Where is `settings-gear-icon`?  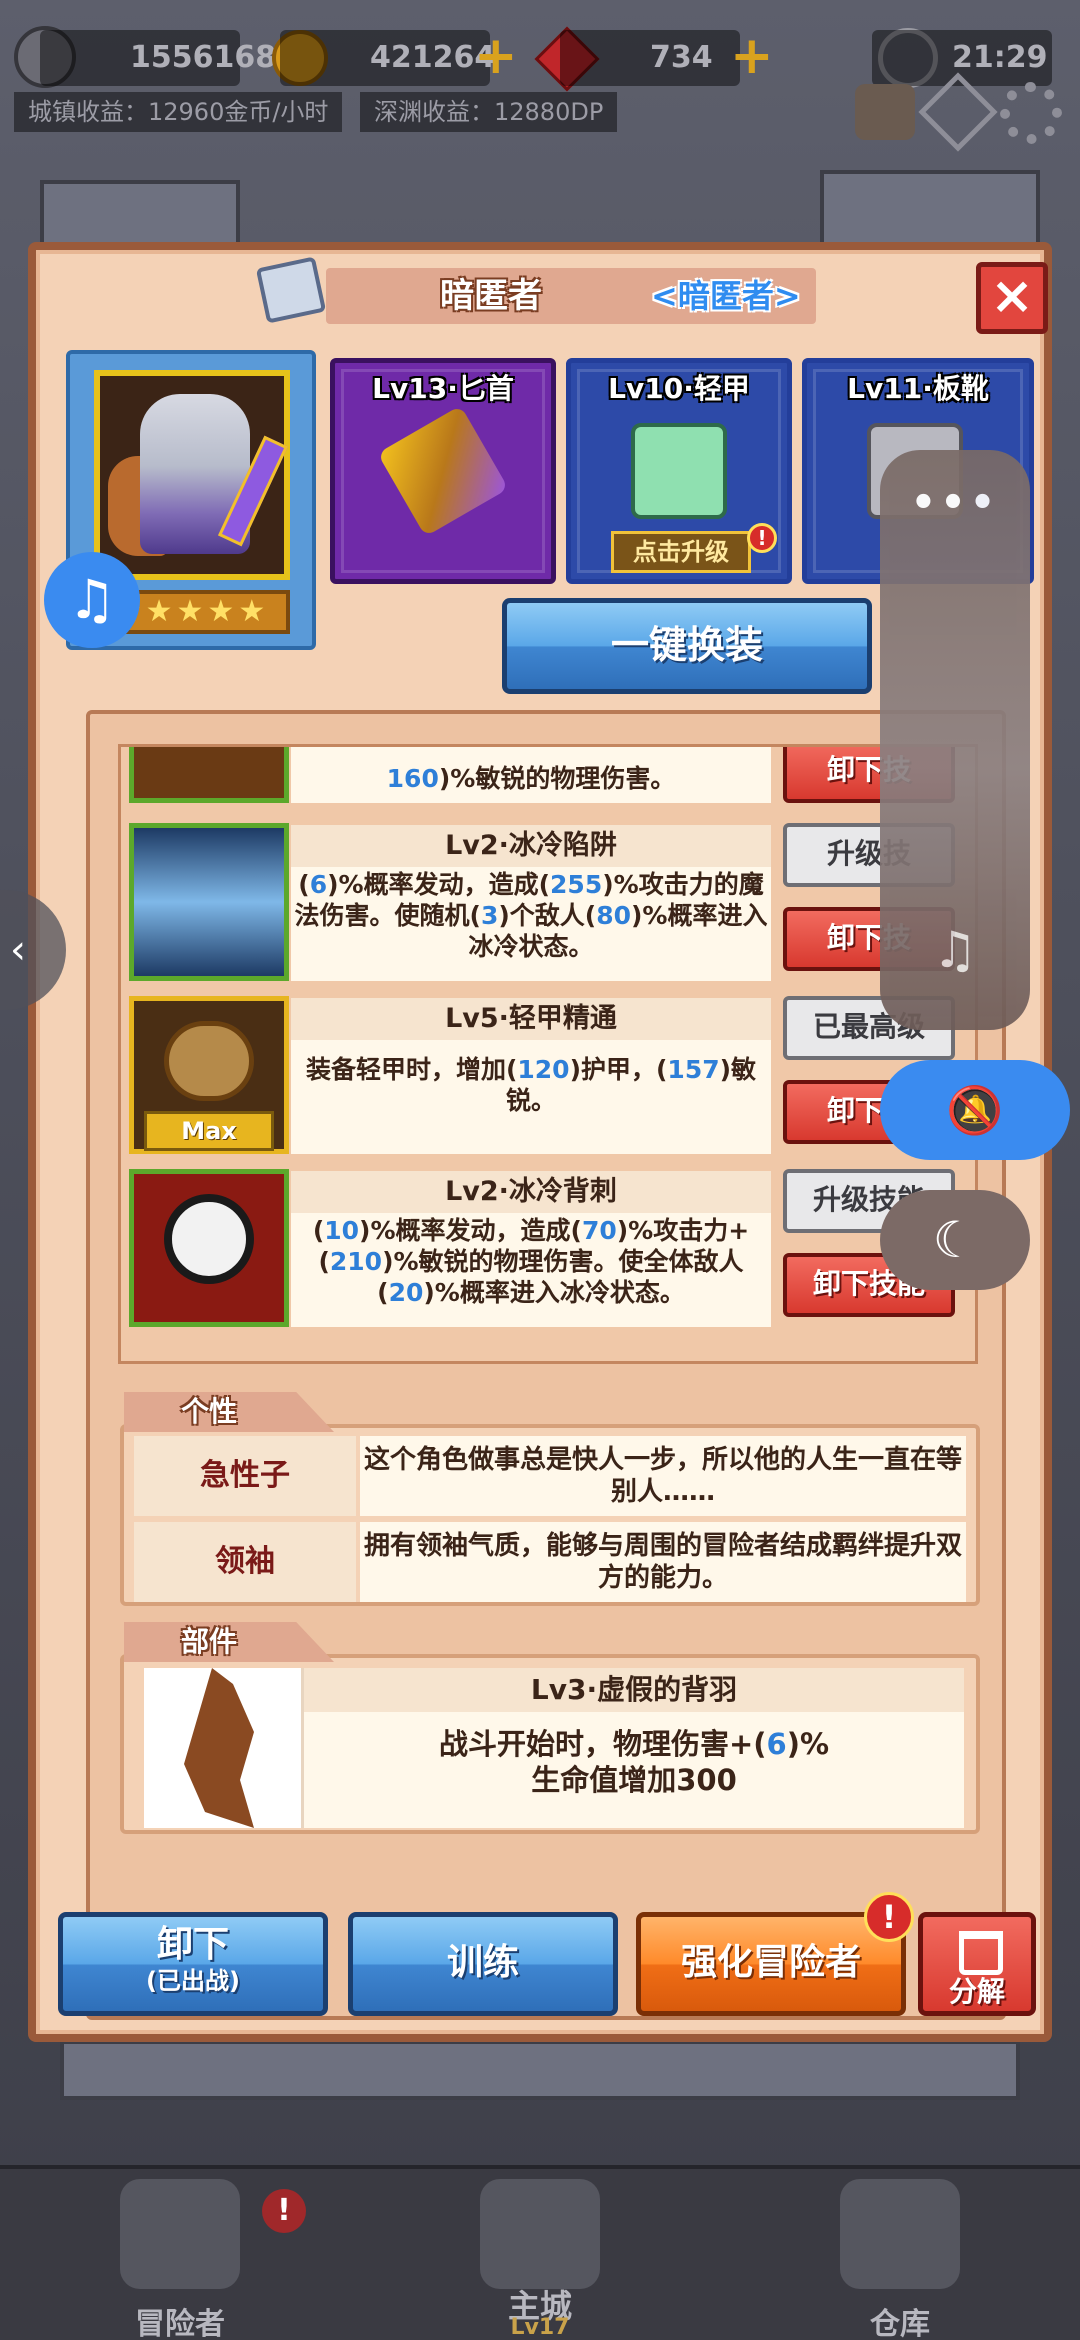
settings-gear-icon is located at coordinates (1031, 113).